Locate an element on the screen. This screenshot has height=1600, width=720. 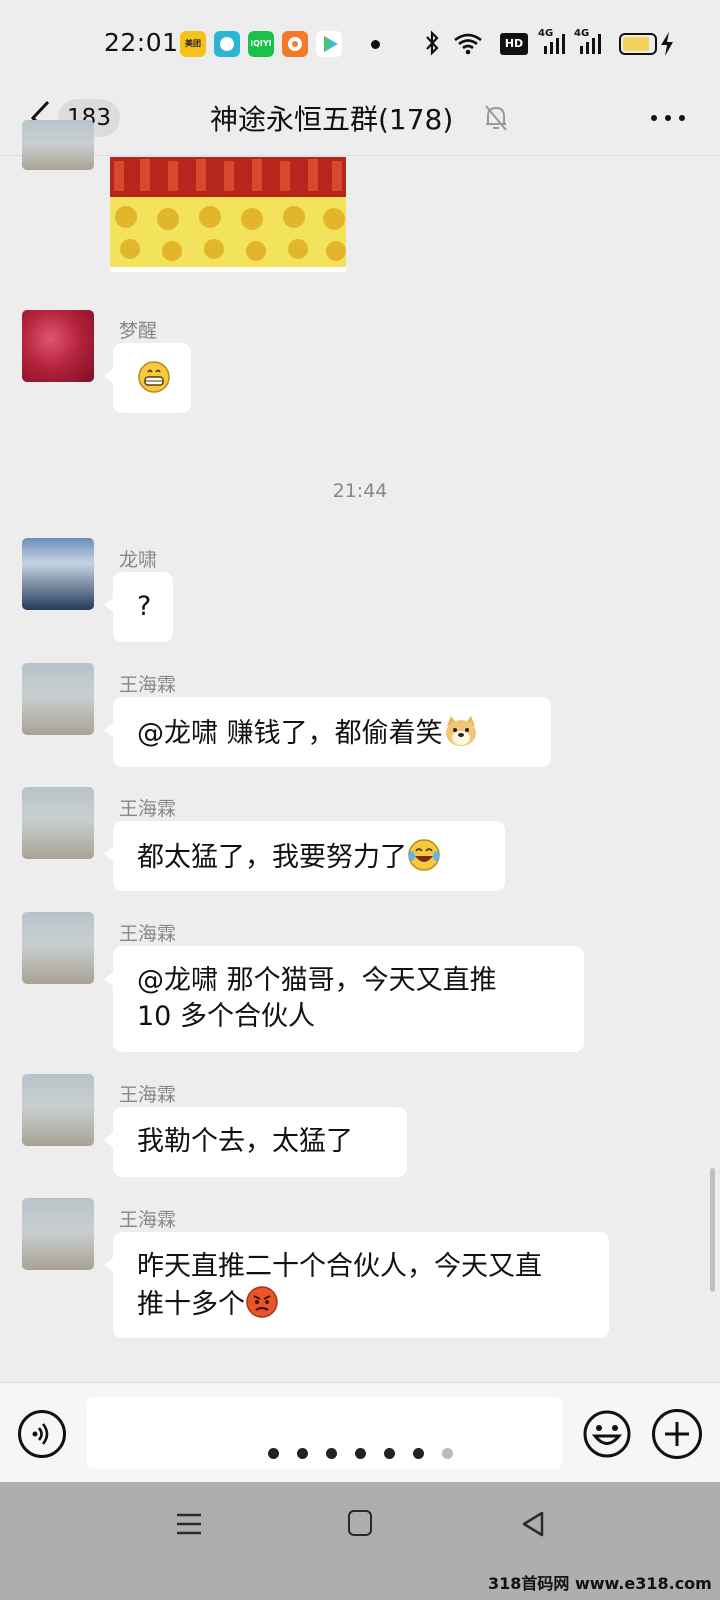
status-time: 22:01 is located at coordinates (141, 42).